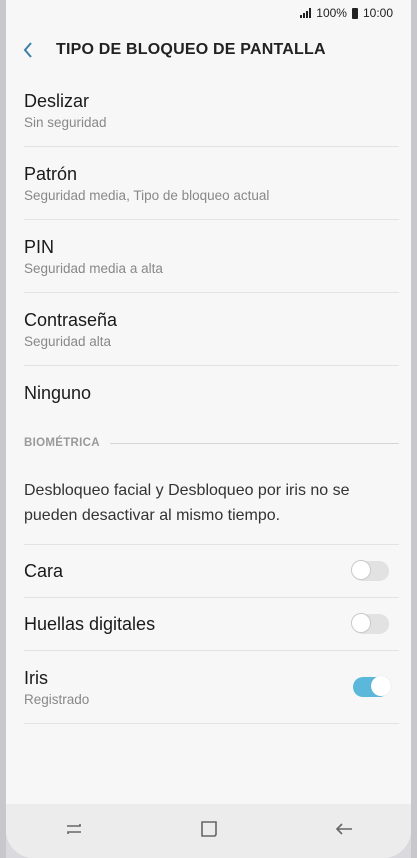  I want to click on status-bar: 100% 10:00, so click(208, 13).